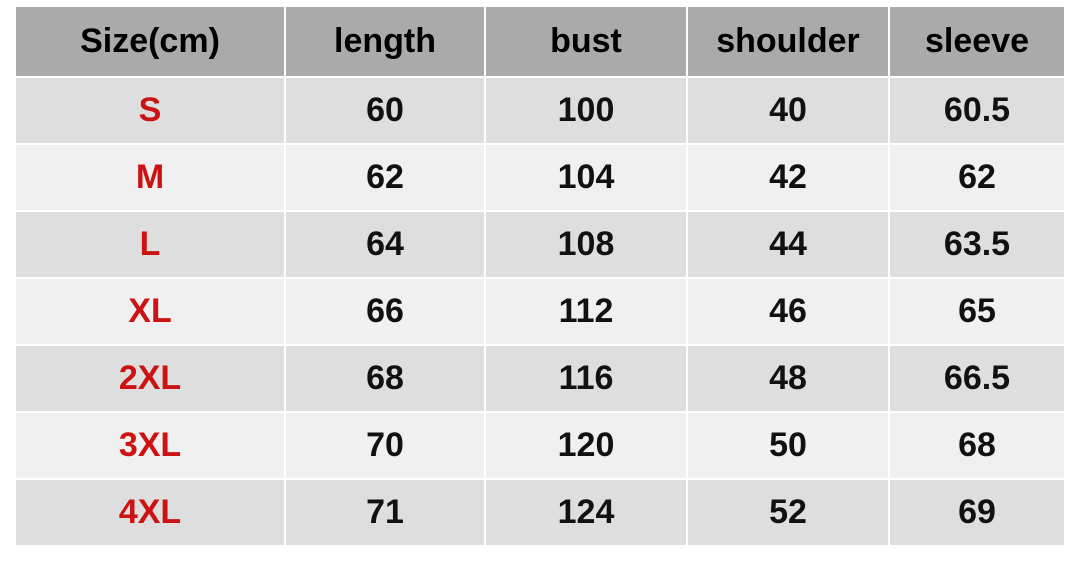 The image size is (1076, 566). What do you see at coordinates (586, 177) in the screenshot?
I see `cell-bust: 104` at bounding box center [586, 177].